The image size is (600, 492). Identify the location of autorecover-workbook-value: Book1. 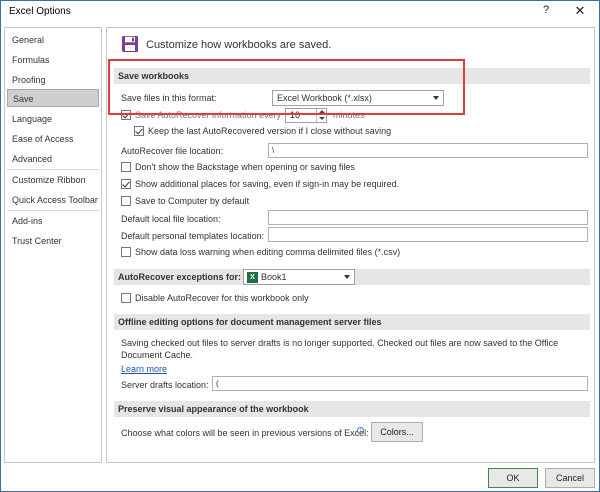
(274, 277).